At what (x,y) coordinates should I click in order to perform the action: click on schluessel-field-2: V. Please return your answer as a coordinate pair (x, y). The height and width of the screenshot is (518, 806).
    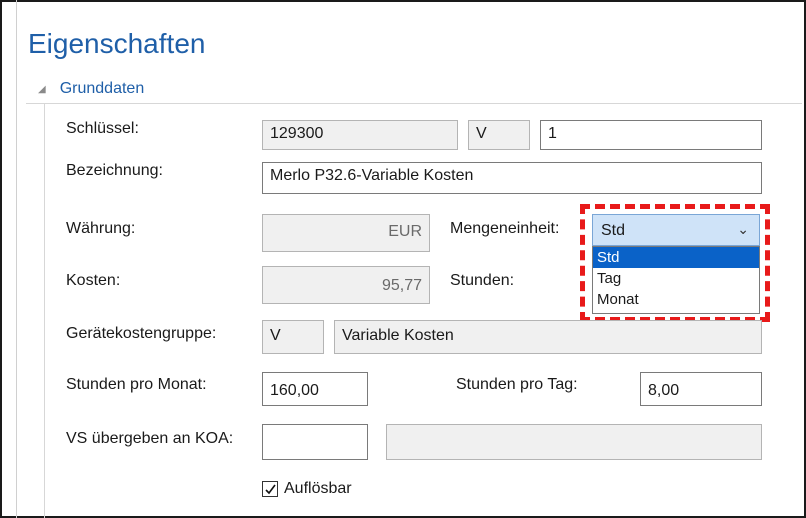
    Looking at the image, I should click on (499, 135).